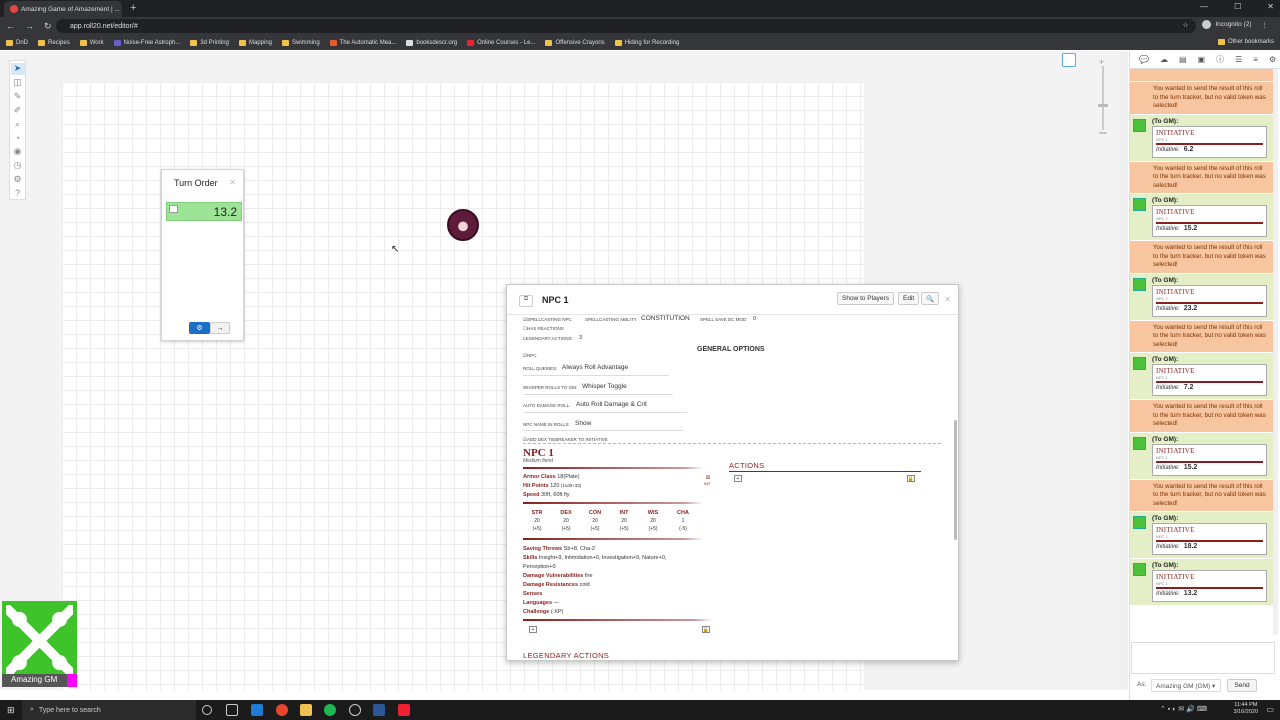 This screenshot has height=720, width=1280. Describe the element at coordinates (11, 710) in the screenshot. I see `windows-start-icon: ⊞` at that location.